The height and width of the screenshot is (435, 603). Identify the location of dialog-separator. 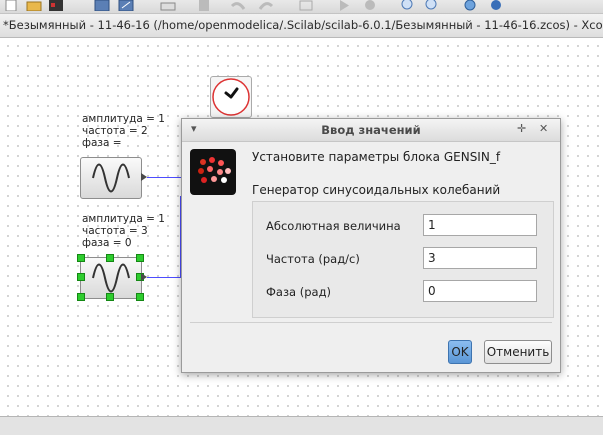
(371, 322).